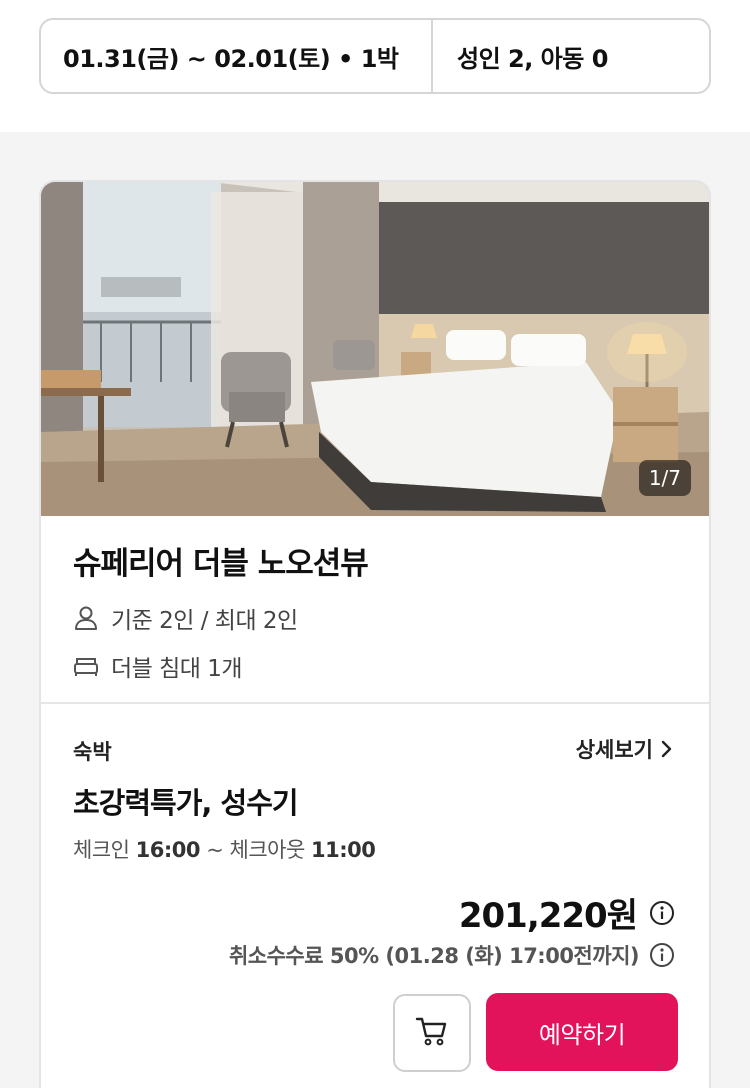 Image resolution: width=750 pixels, height=1088 pixels. I want to click on guest-selector: 성인 2, 아동 0, so click(571, 56).